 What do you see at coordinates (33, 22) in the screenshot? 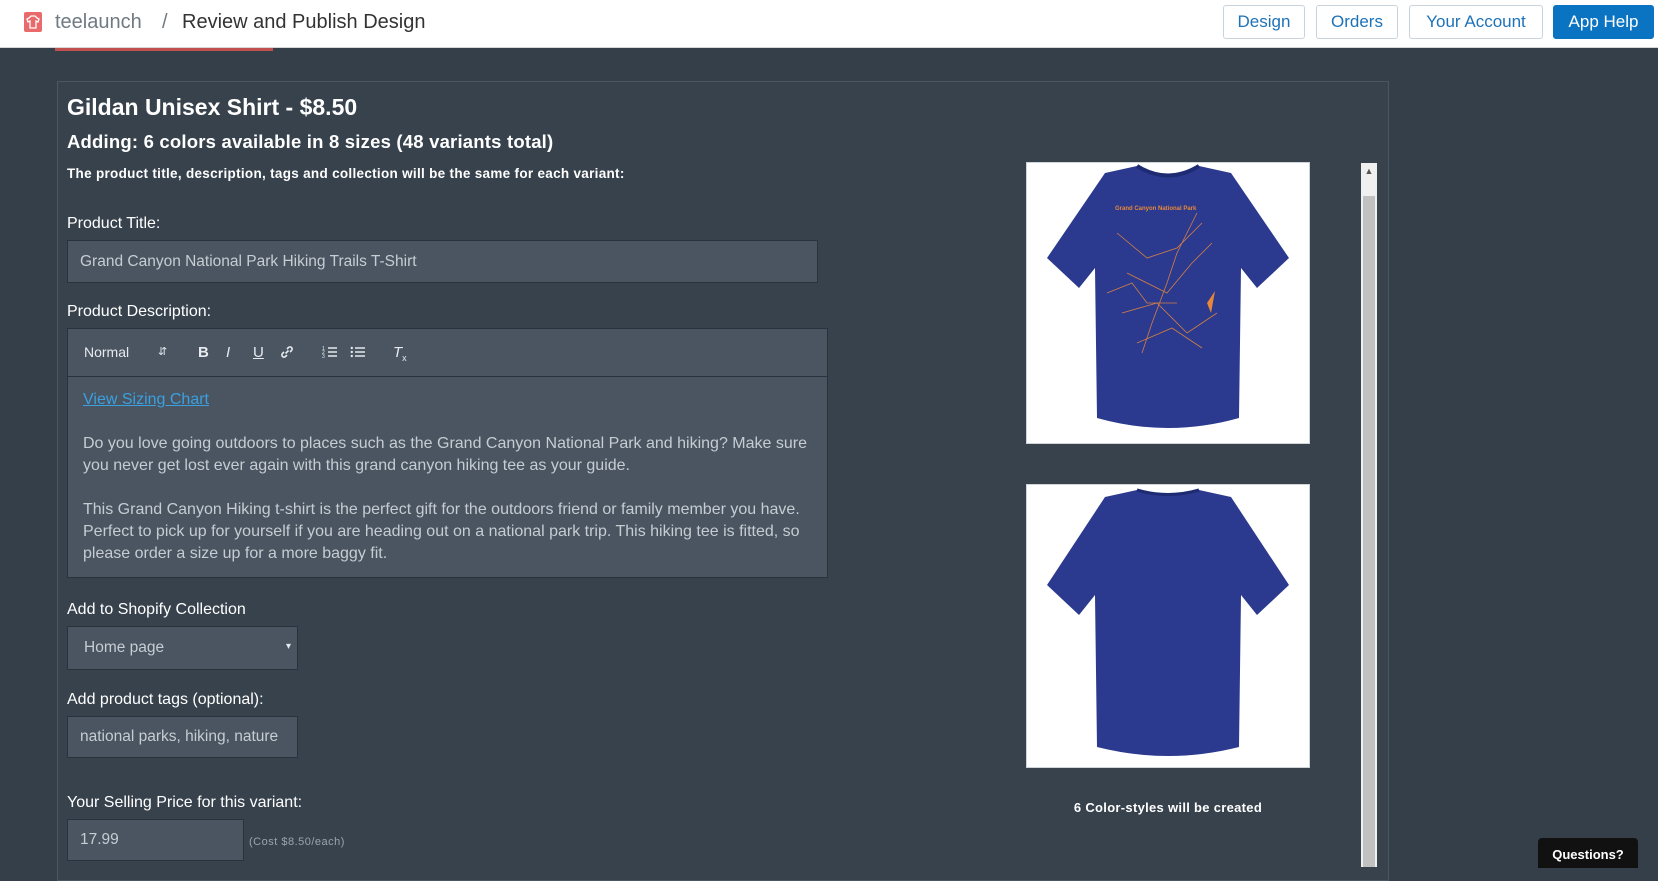
I see `teelaunch-logo-icon` at bounding box center [33, 22].